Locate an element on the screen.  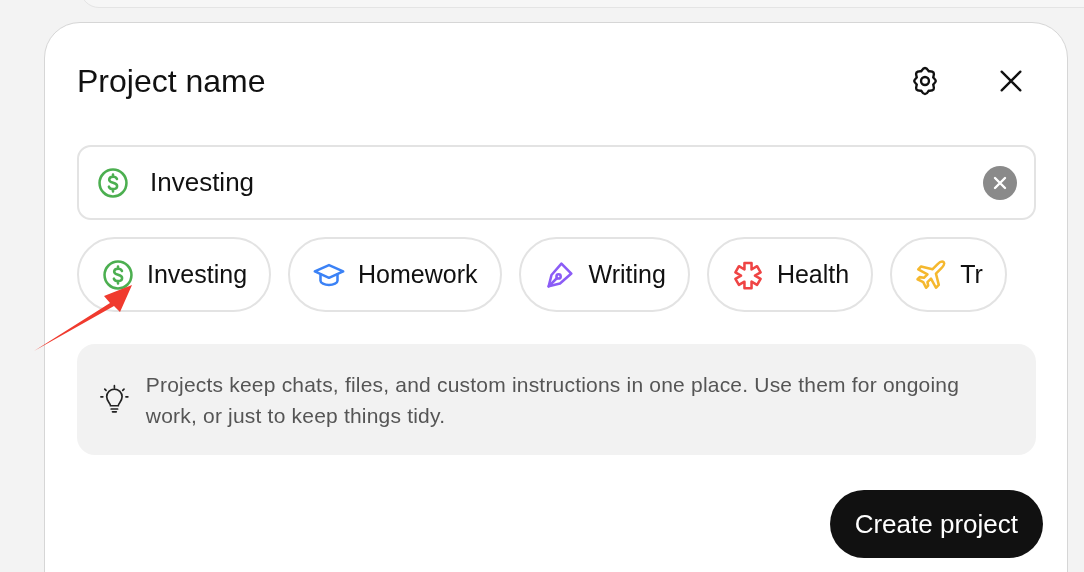
clear-icon is located at coordinates (1000, 182).